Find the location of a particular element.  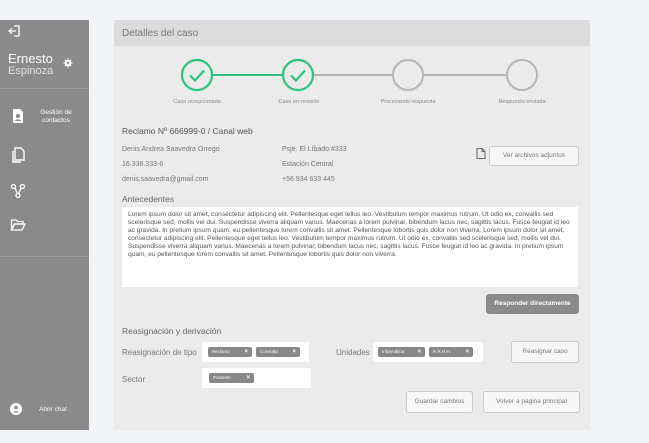

page-title: Detalles del caso is located at coordinates (160, 33).